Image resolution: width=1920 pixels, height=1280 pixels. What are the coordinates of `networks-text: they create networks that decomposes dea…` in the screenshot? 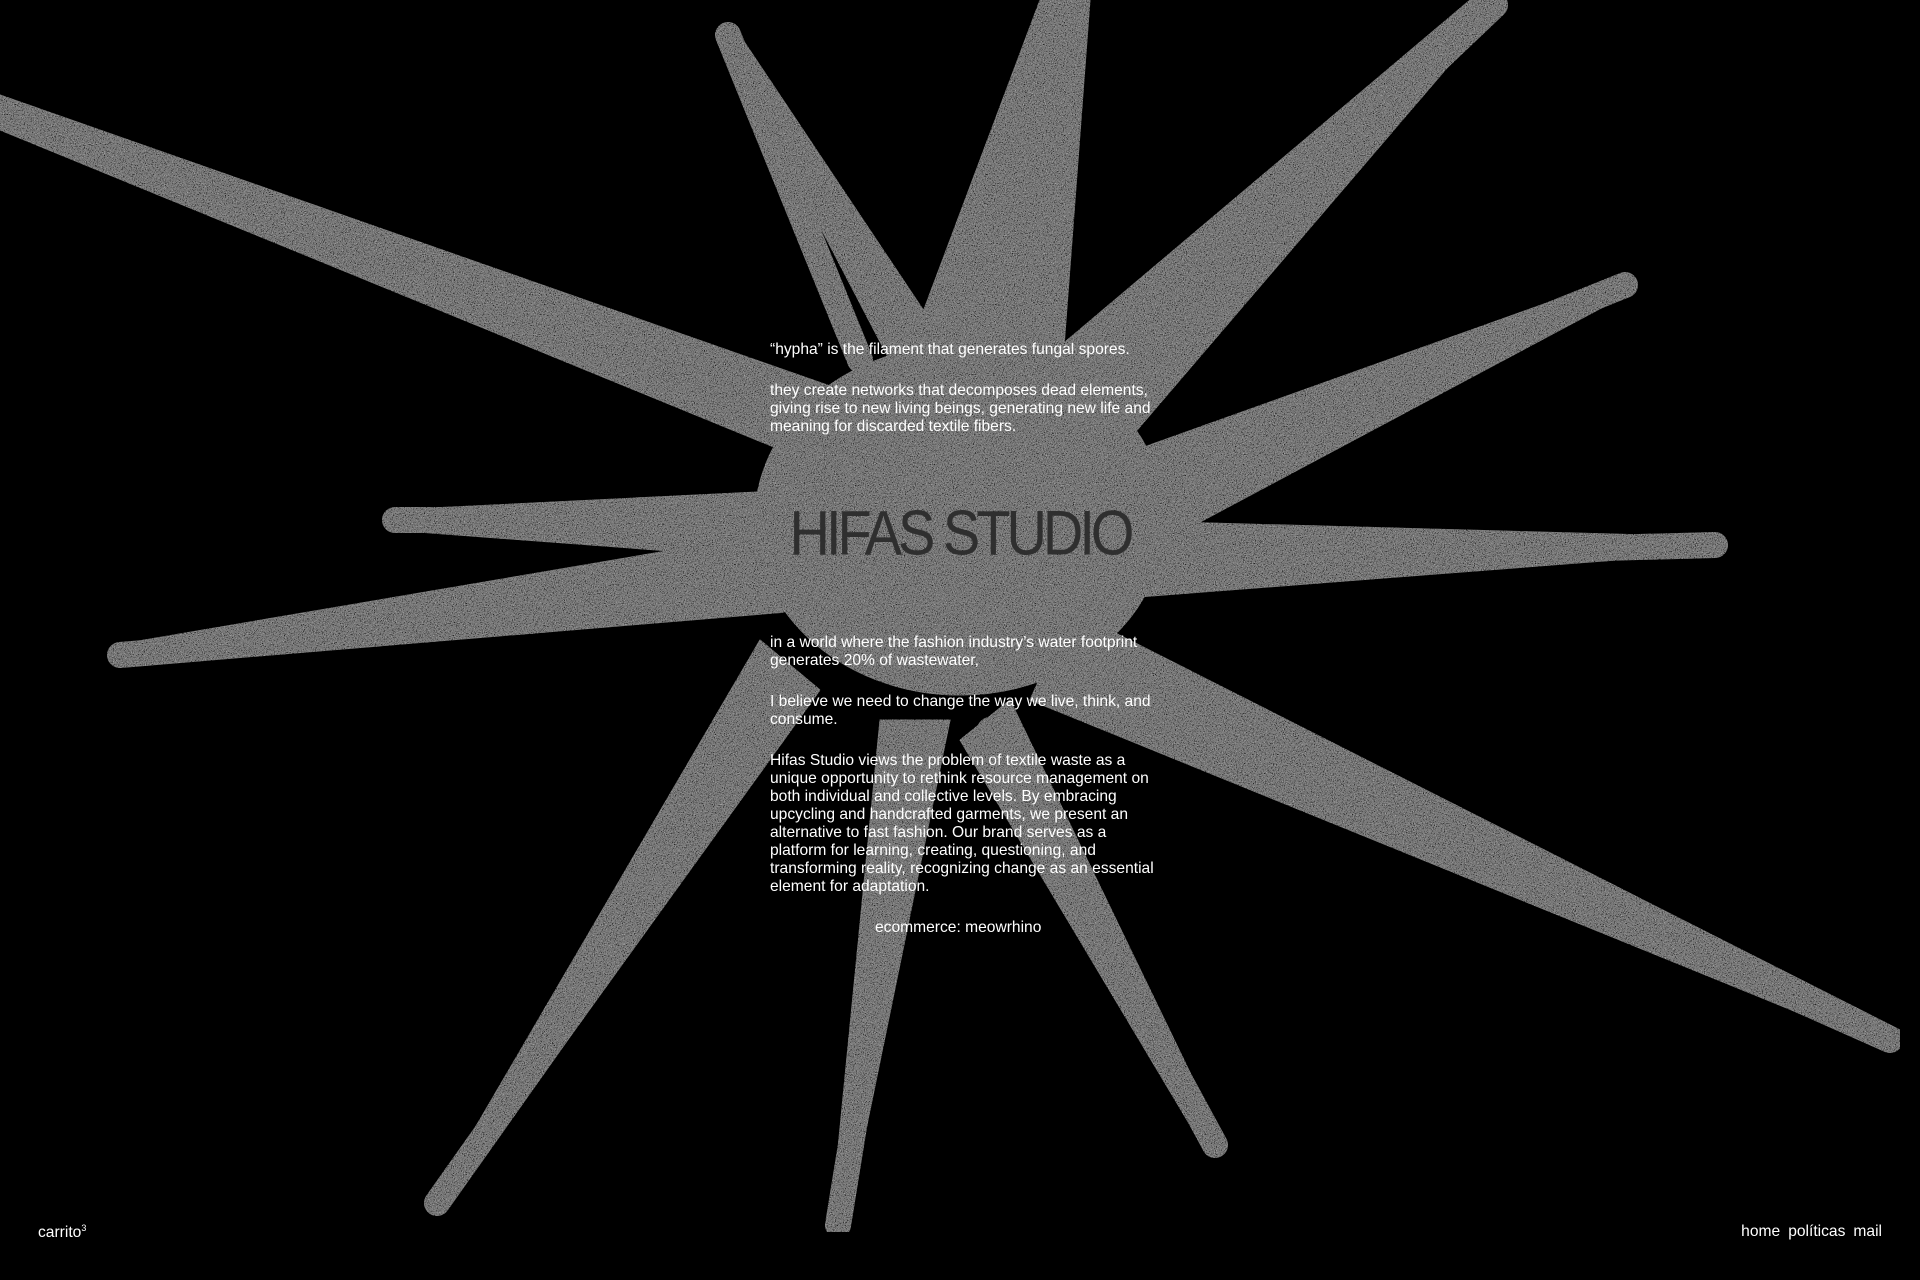 It's located at (960, 408).